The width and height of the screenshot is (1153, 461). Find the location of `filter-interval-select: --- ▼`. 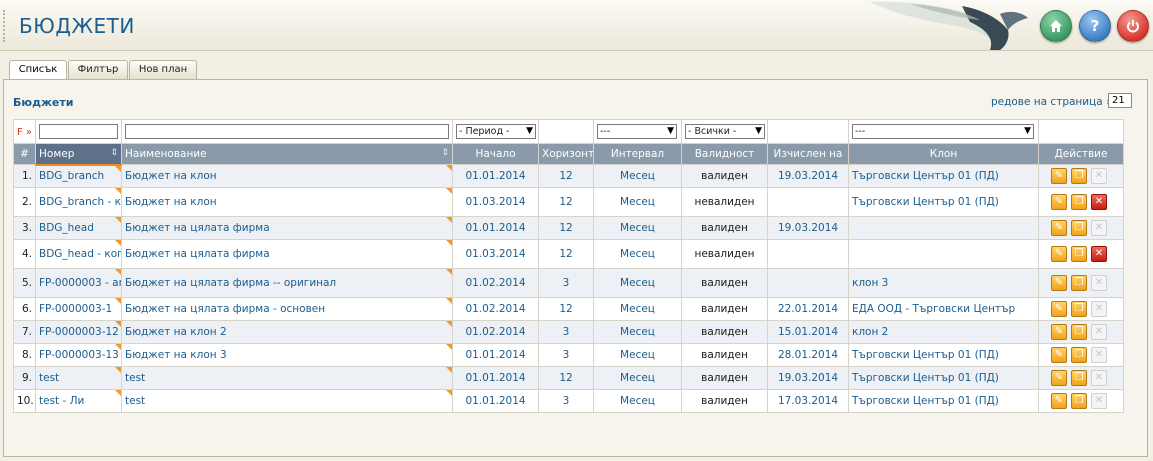

filter-interval-select: --- ▼ is located at coordinates (637, 131).